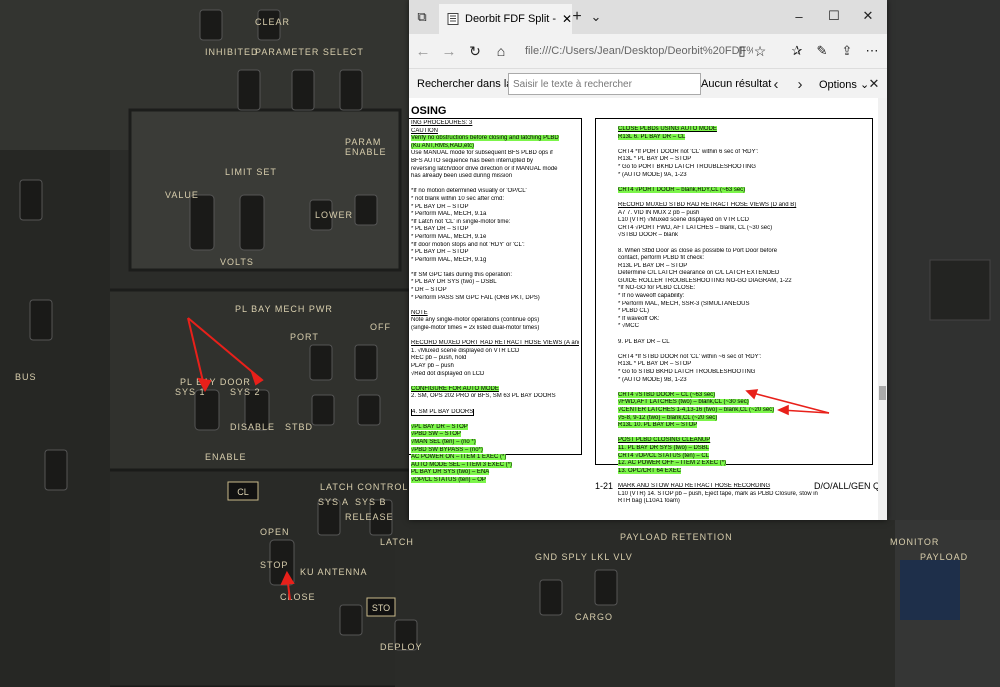 The width and height of the screenshot is (1000, 687). Describe the element at coordinates (672, 463) in the screenshot. I see `procedure-line: 12. AC POWER OFF – ITEM 2 EXEC (*)` at that location.